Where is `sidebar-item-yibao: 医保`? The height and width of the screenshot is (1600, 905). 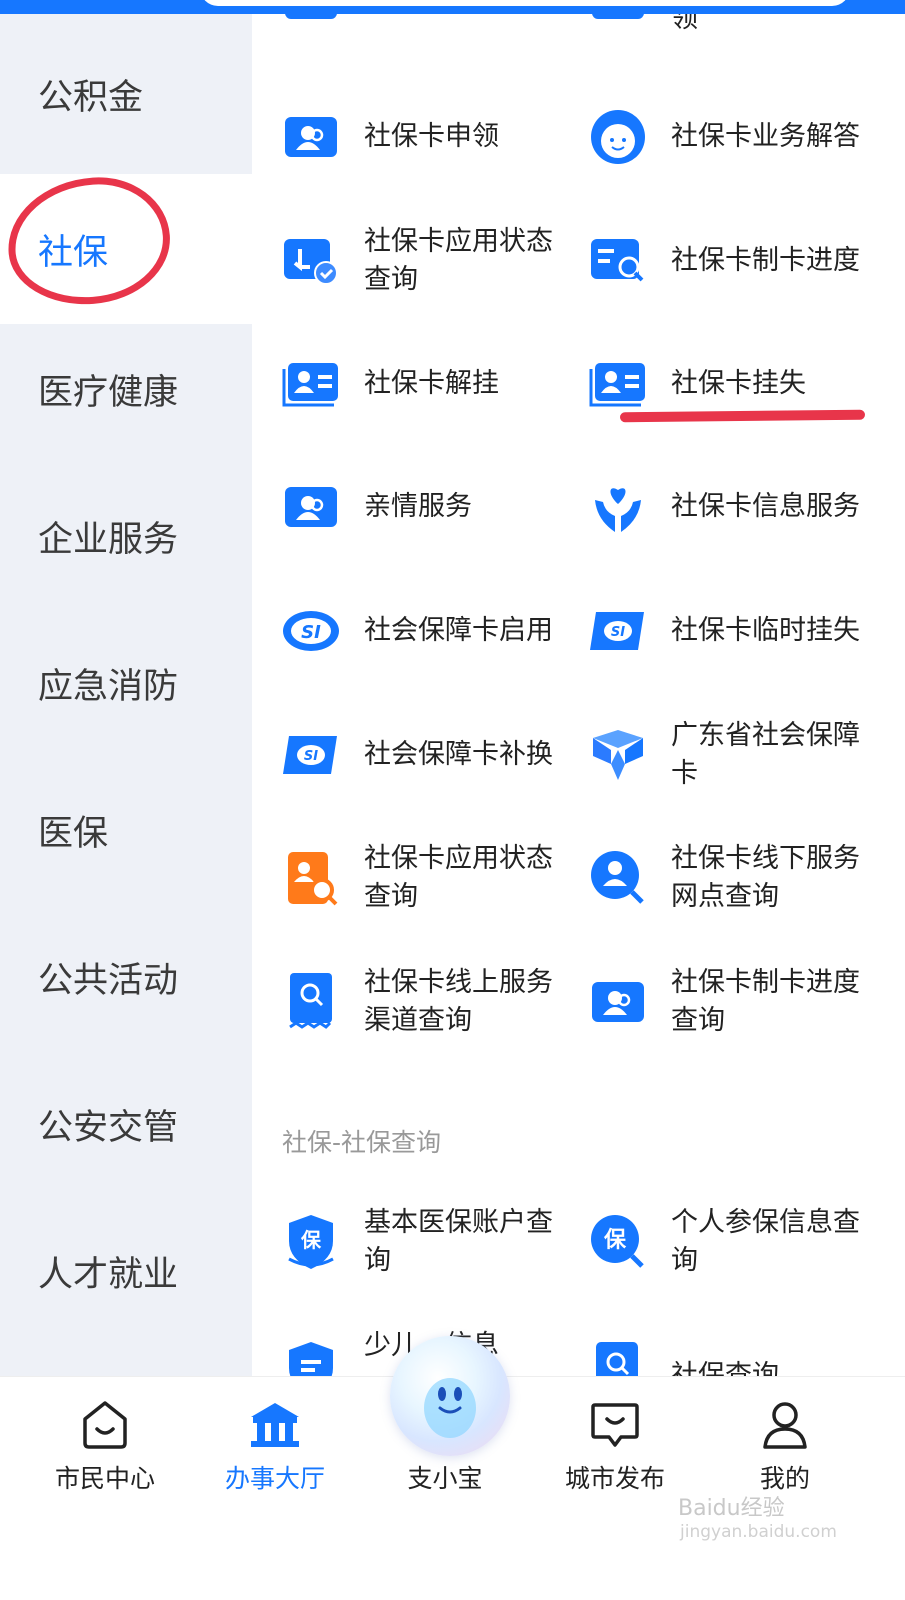 sidebar-item-yibao: 医保 is located at coordinates (126, 830).